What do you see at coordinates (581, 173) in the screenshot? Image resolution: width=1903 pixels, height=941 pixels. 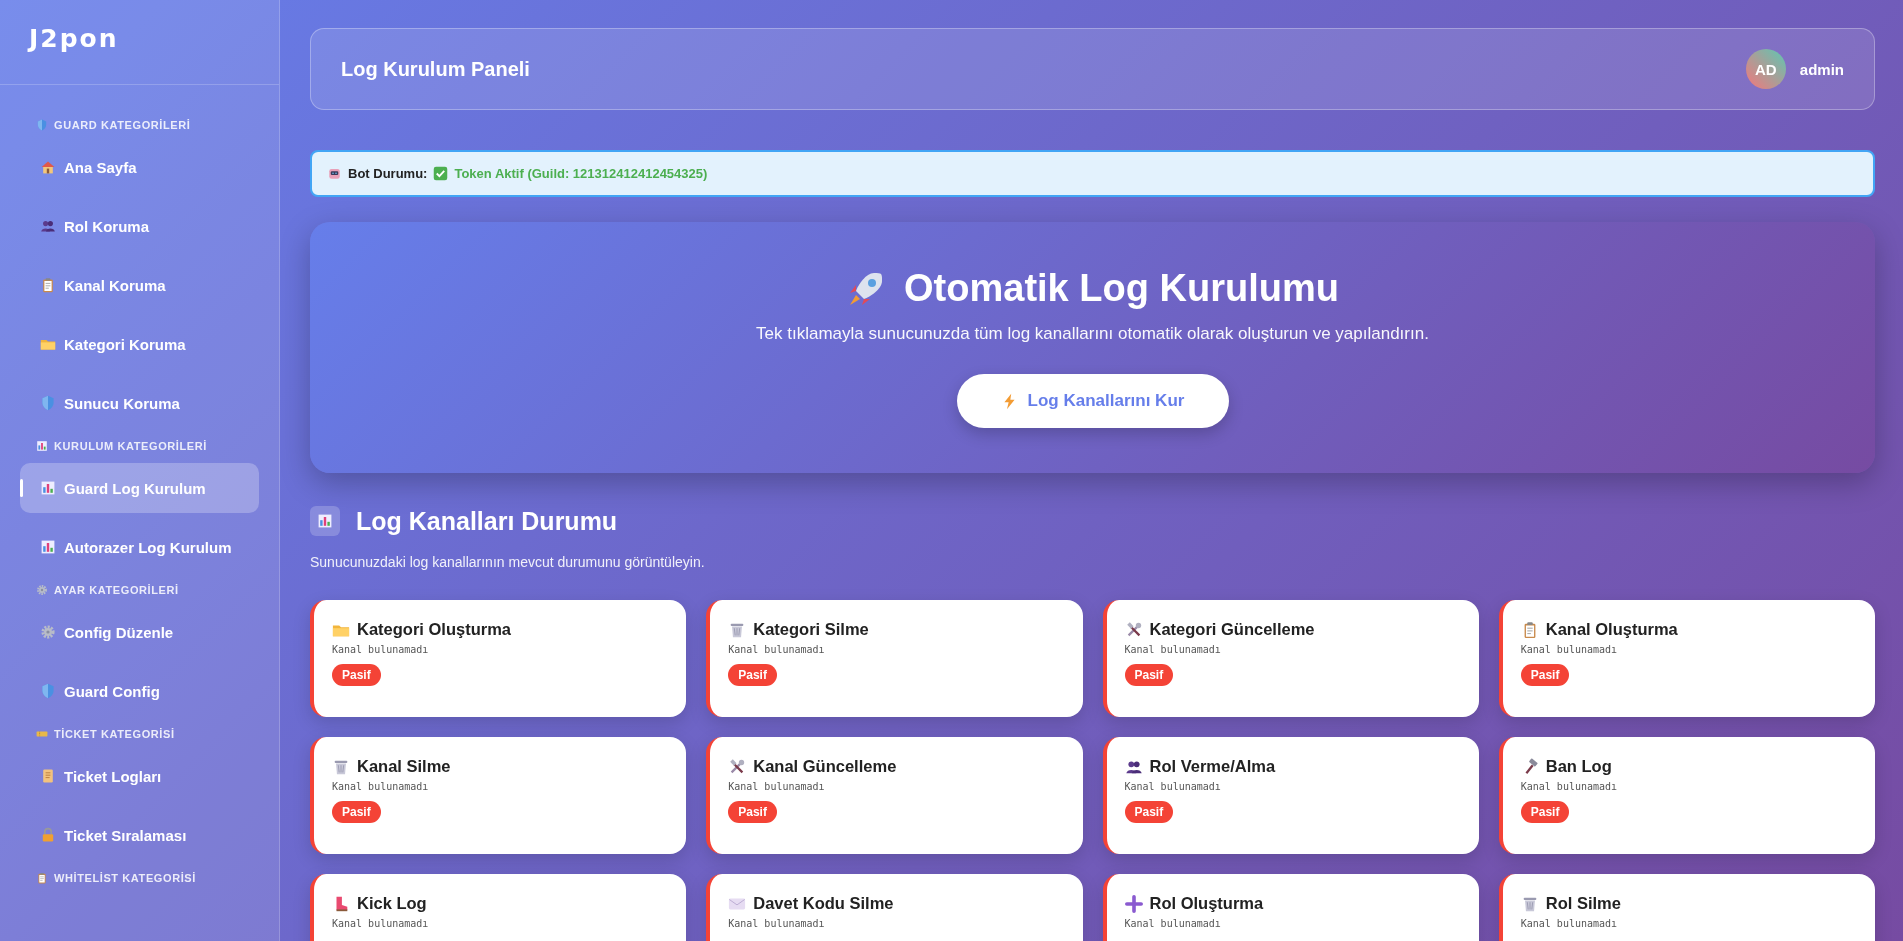 I see `status-value: Token Aktif (Guild: 121312412412454325)` at bounding box center [581, 173].